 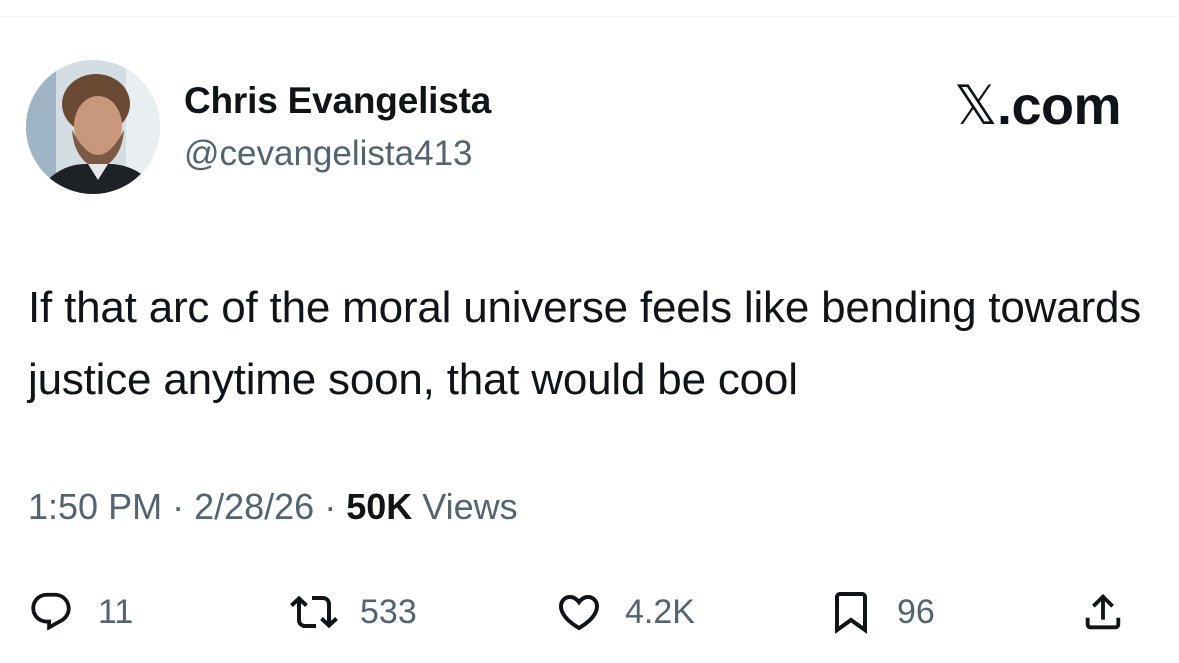 I want to click on like-button: 4.2K, so click(x=625, y=612).